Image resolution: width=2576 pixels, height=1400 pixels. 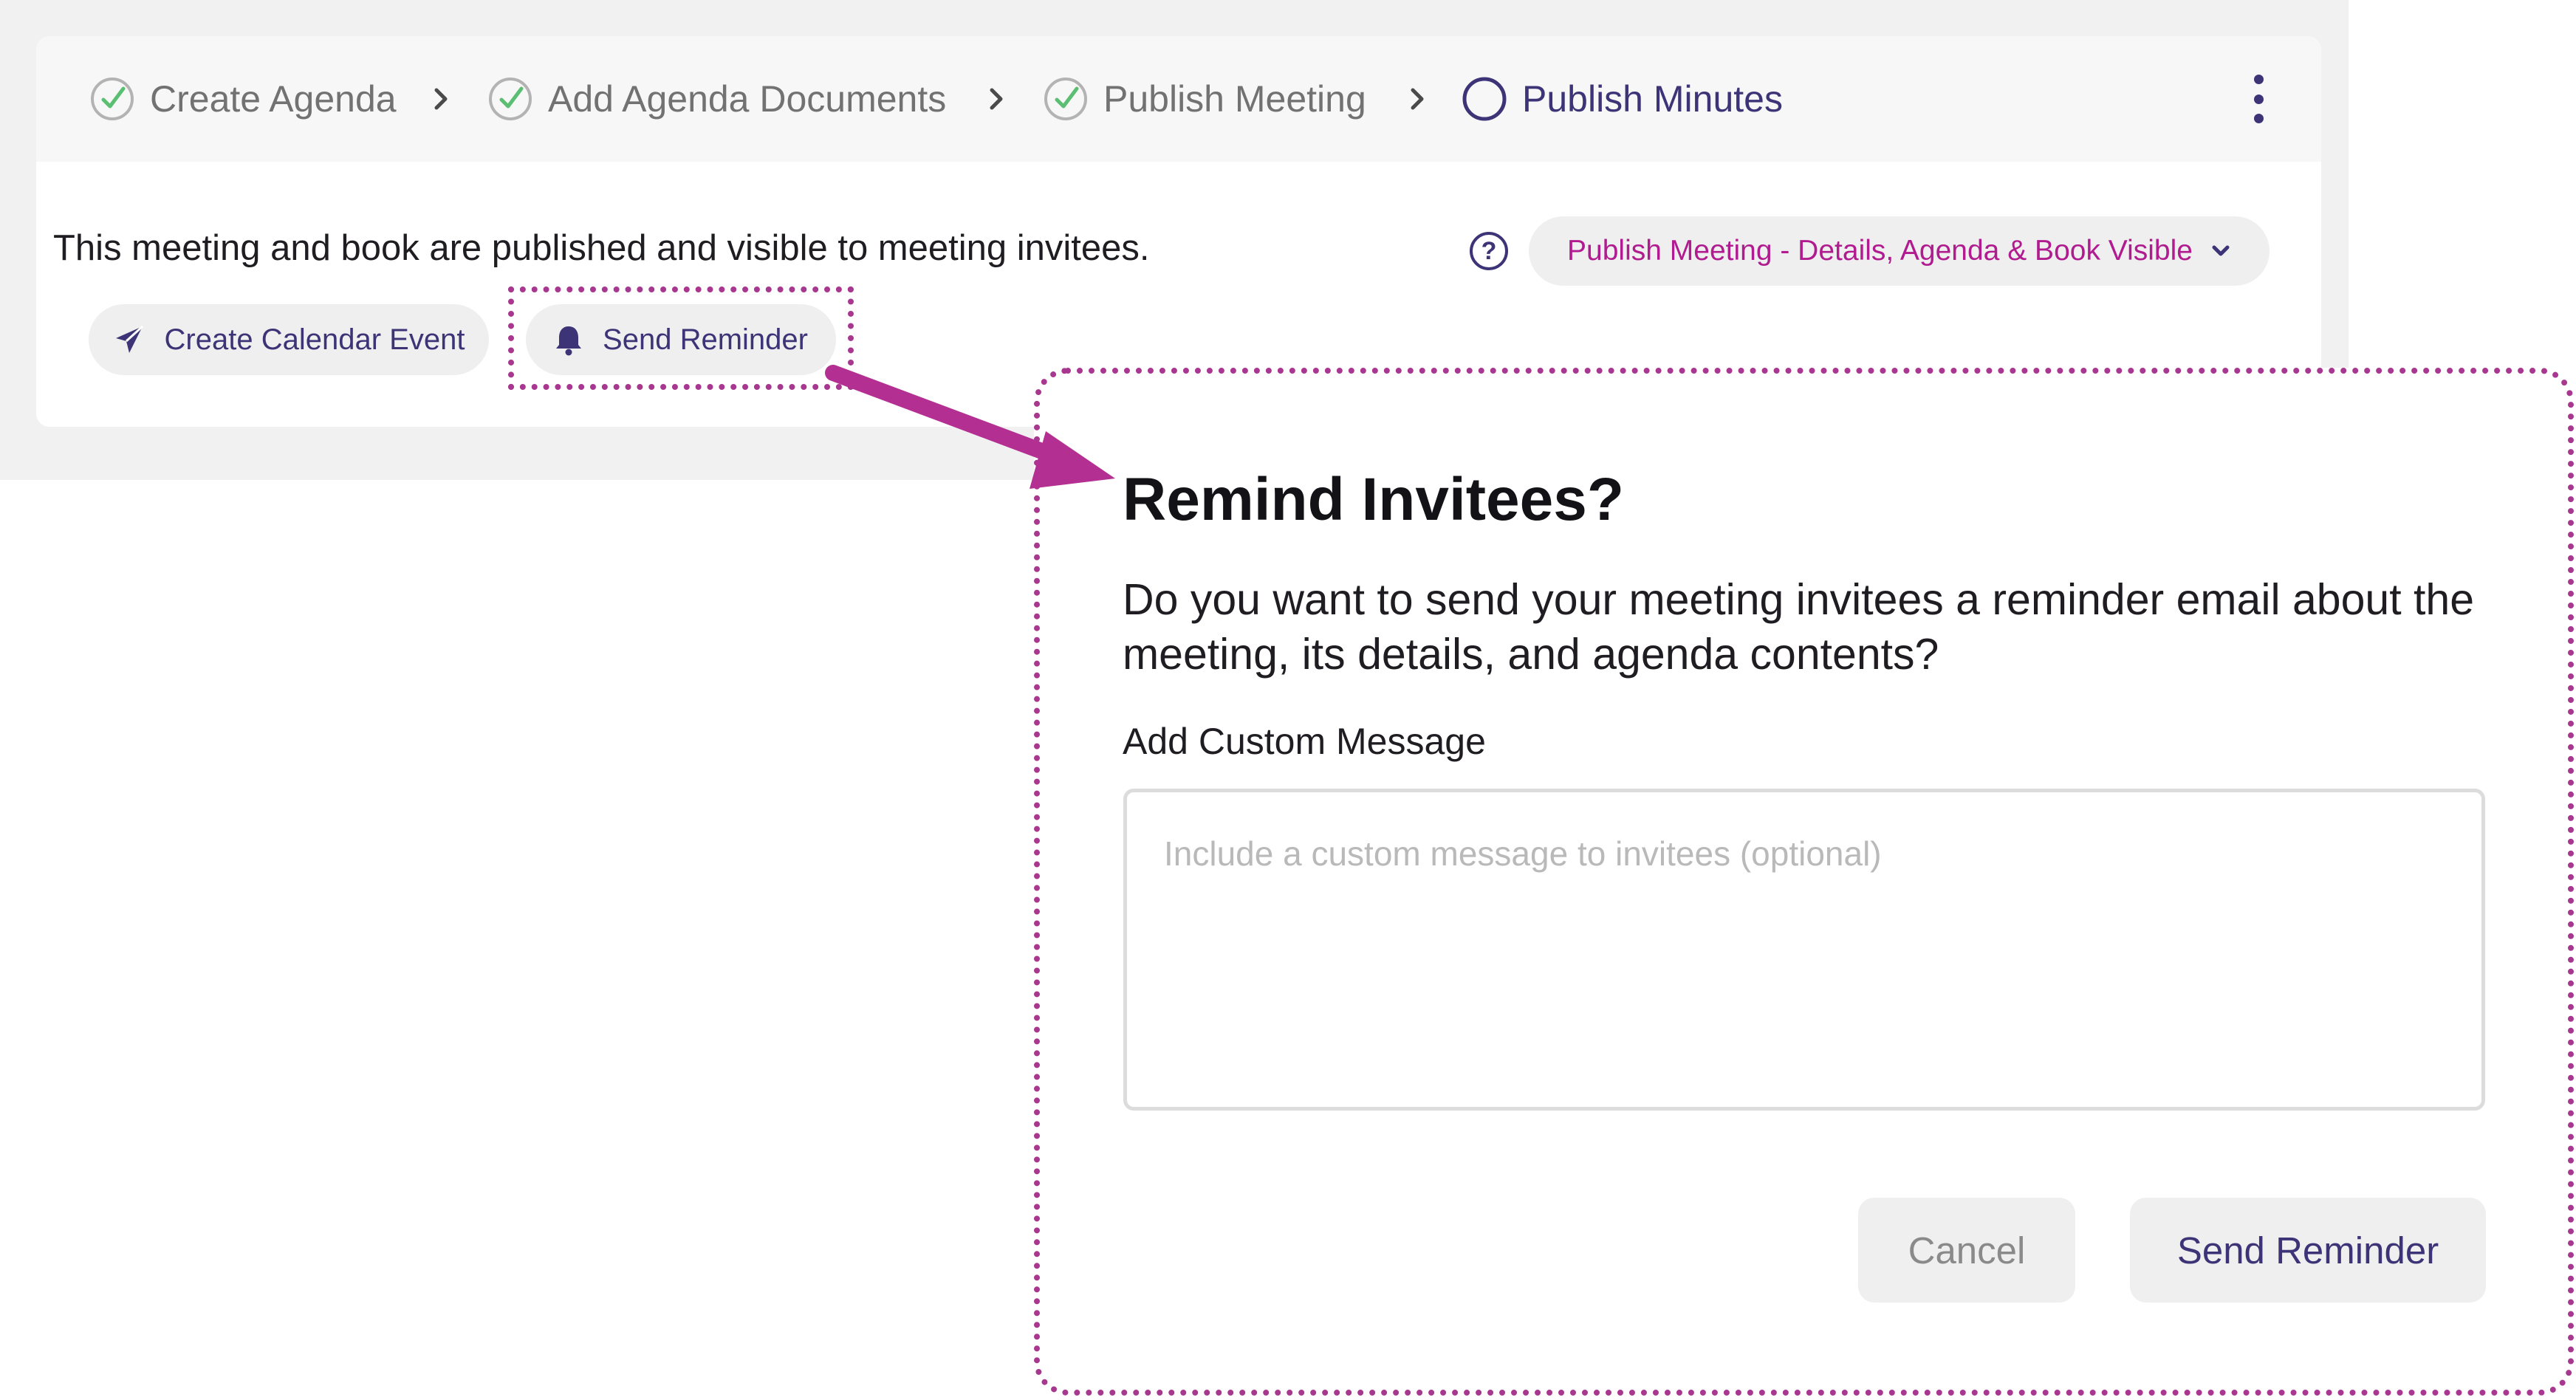 I want to click on custom-message-input, so click(x=1804, y=950).